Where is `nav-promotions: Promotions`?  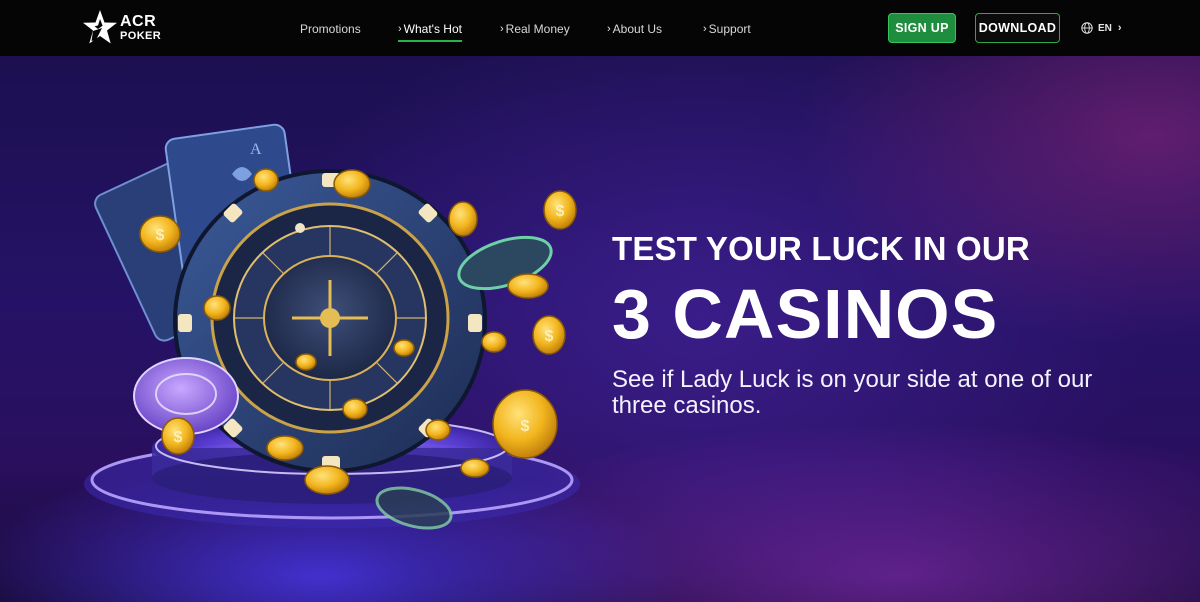
nav-promotions: Promotions is located at coordinates (330, 29).